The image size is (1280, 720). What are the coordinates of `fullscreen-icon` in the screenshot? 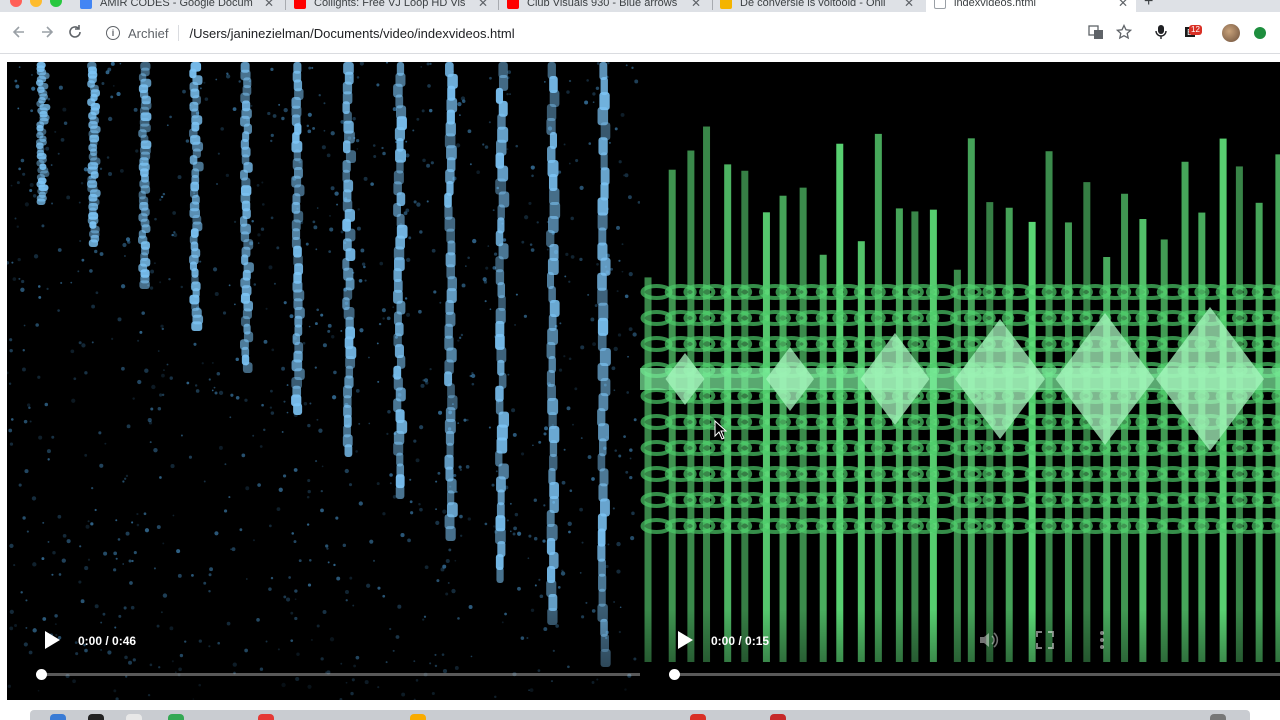 It's located at (1045, 640).